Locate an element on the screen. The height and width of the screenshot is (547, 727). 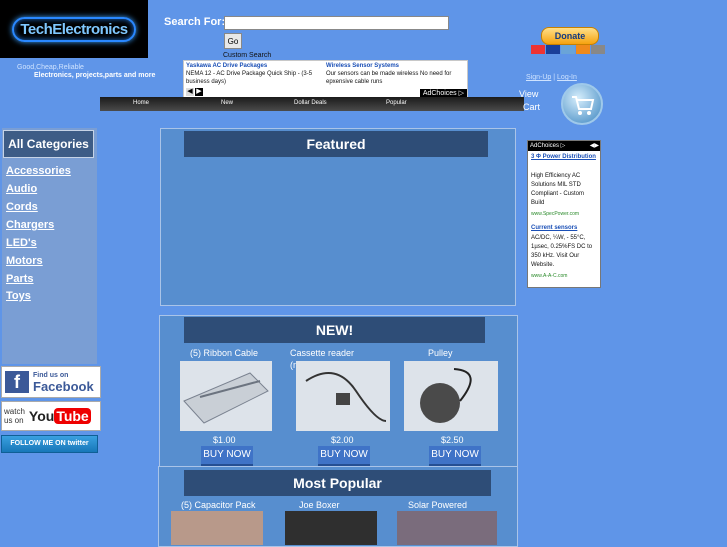
product-name: (5) Ribbon Cable is located at coordinates (236, 353).